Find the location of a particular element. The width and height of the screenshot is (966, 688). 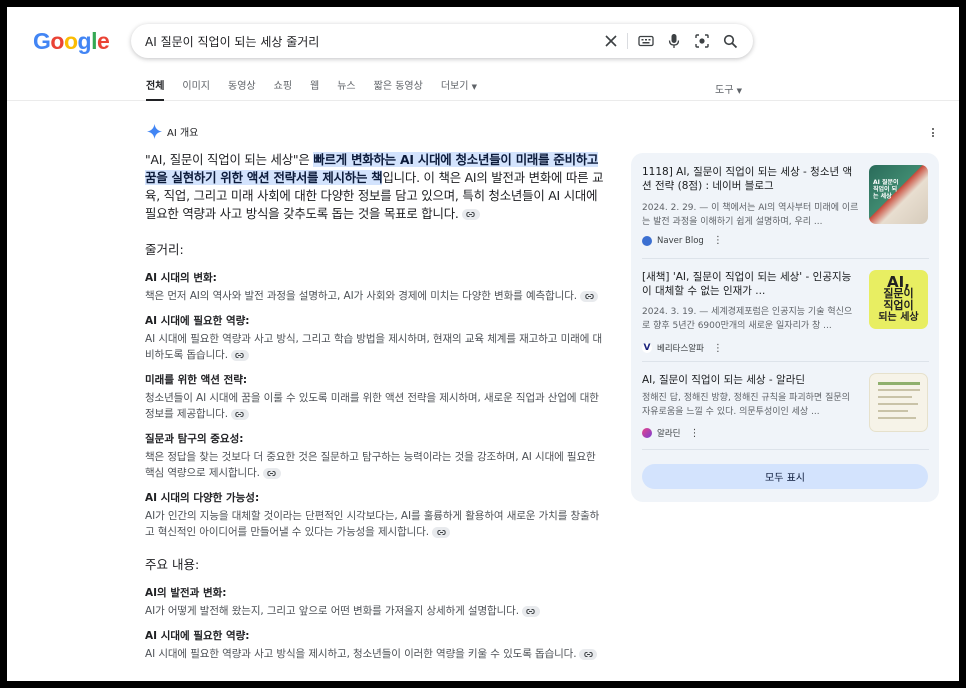

more-options-icon is located at coordinates (933, 133).